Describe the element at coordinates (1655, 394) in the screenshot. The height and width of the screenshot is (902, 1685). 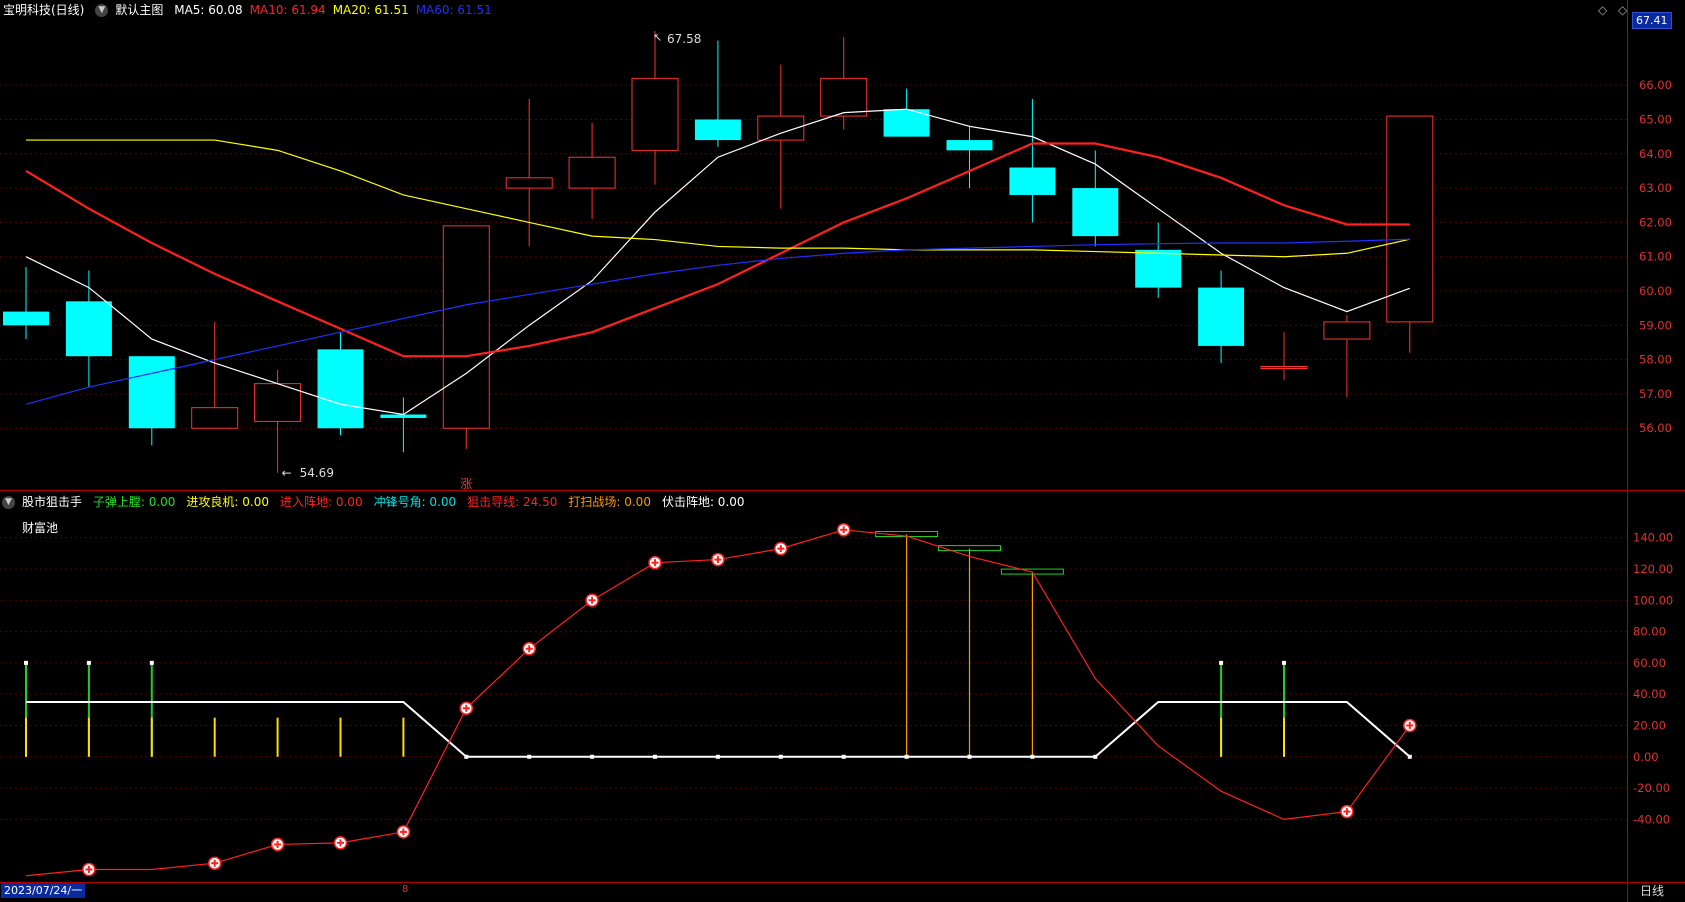
I see `y-tick-label: 57.00` at that location.